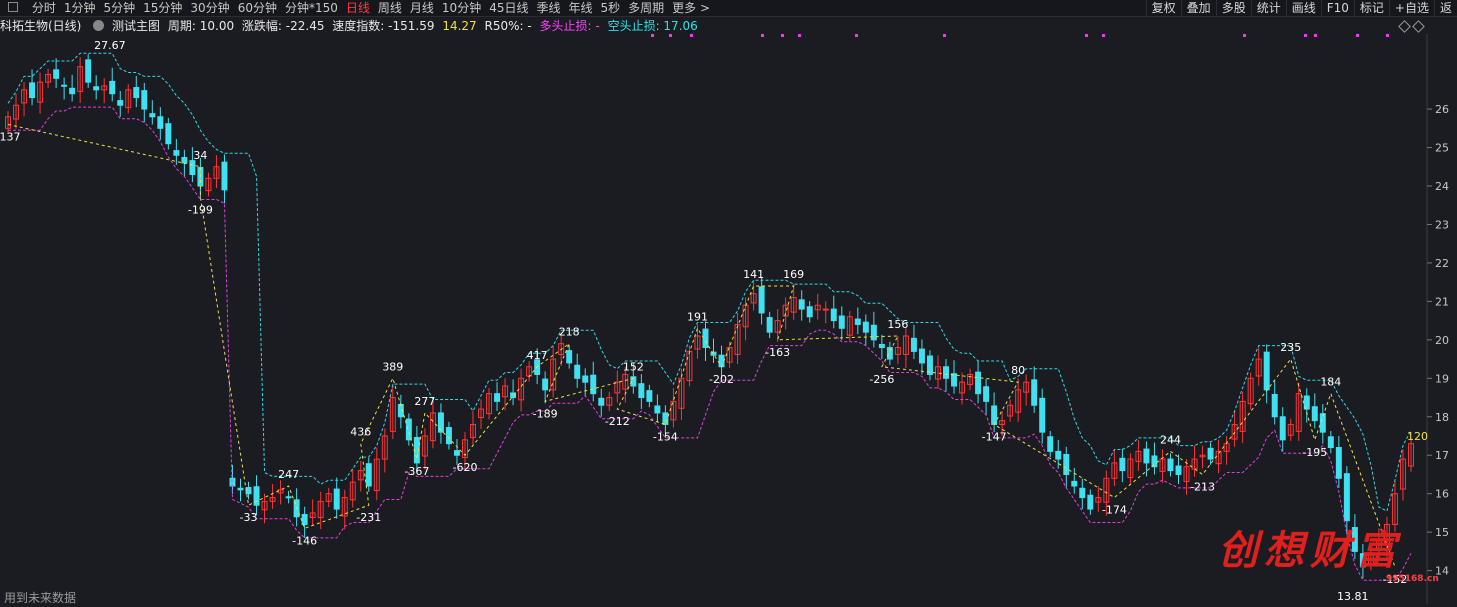 The image size is (1457, 607). What do you see at coordinates (1412, 579) in the screenshot?
I see `watermark-site: 995168.cn` at bounding box center [1412, 579].